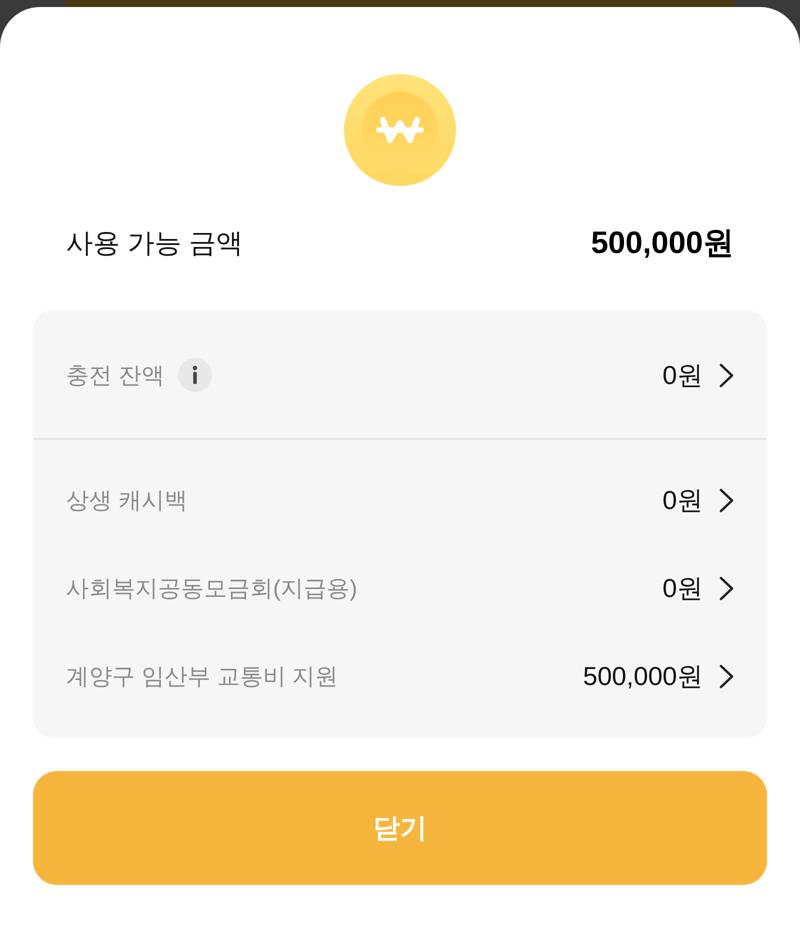 The image size is (800, 938). I want to click on available-amount-label: 사용 가능 금액, so click(155, 243).